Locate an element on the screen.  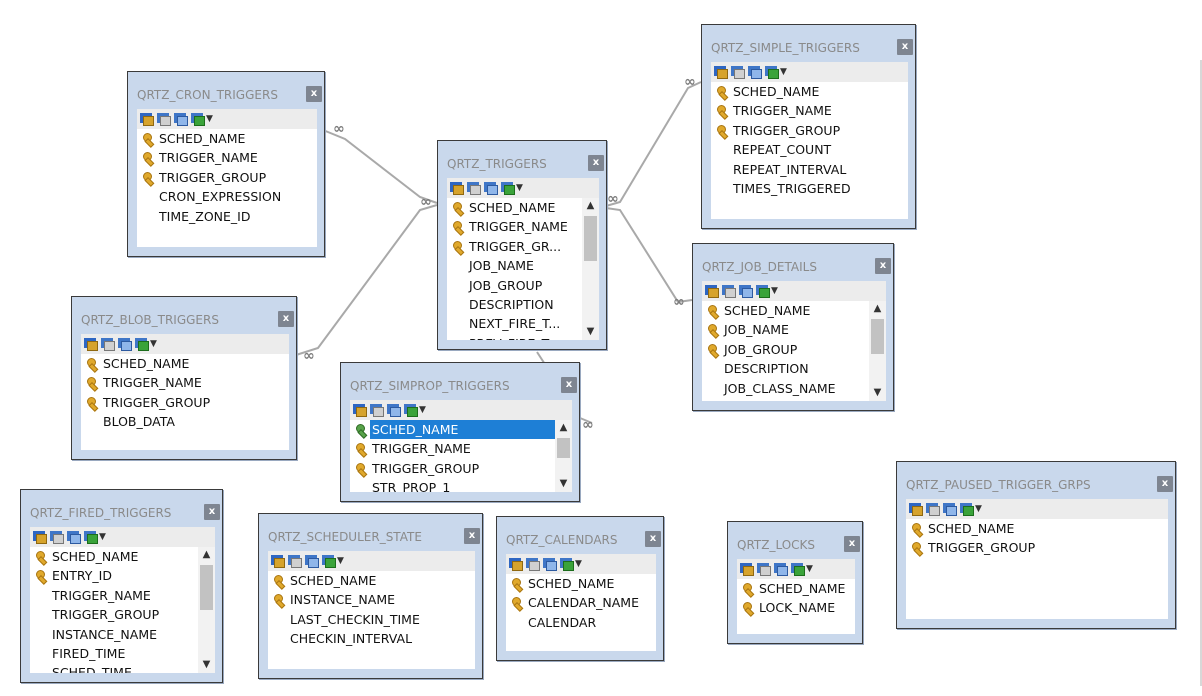
scroll-up-icon: ▲ is located at coordinates (563, 428).